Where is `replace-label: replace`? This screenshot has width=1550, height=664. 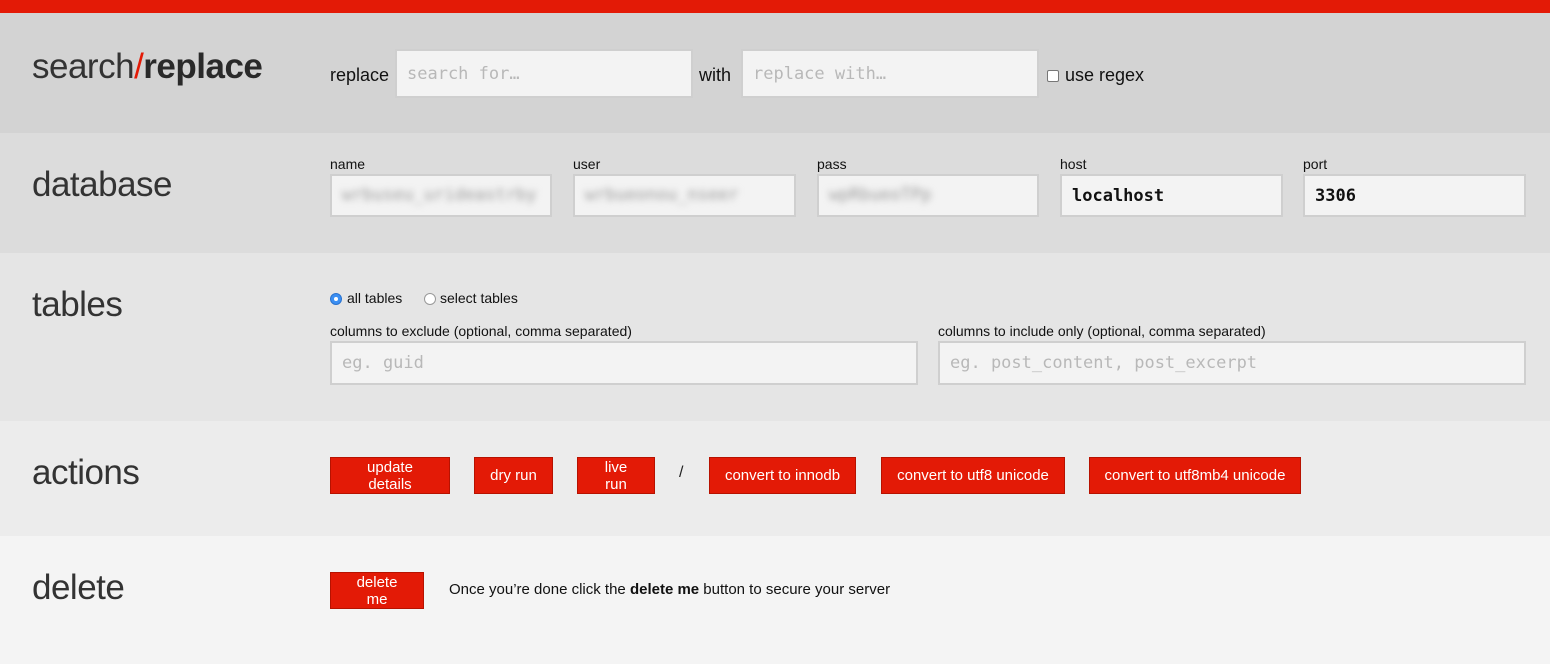
replace-label: replace is located at coordinates (360, 75).